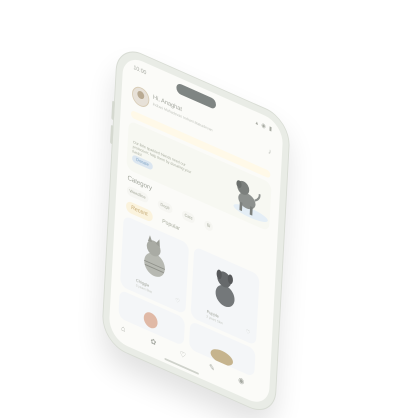 The height and width of the screenshot is (418, 417). I want to click on cat-illustration, so click(154, 256).